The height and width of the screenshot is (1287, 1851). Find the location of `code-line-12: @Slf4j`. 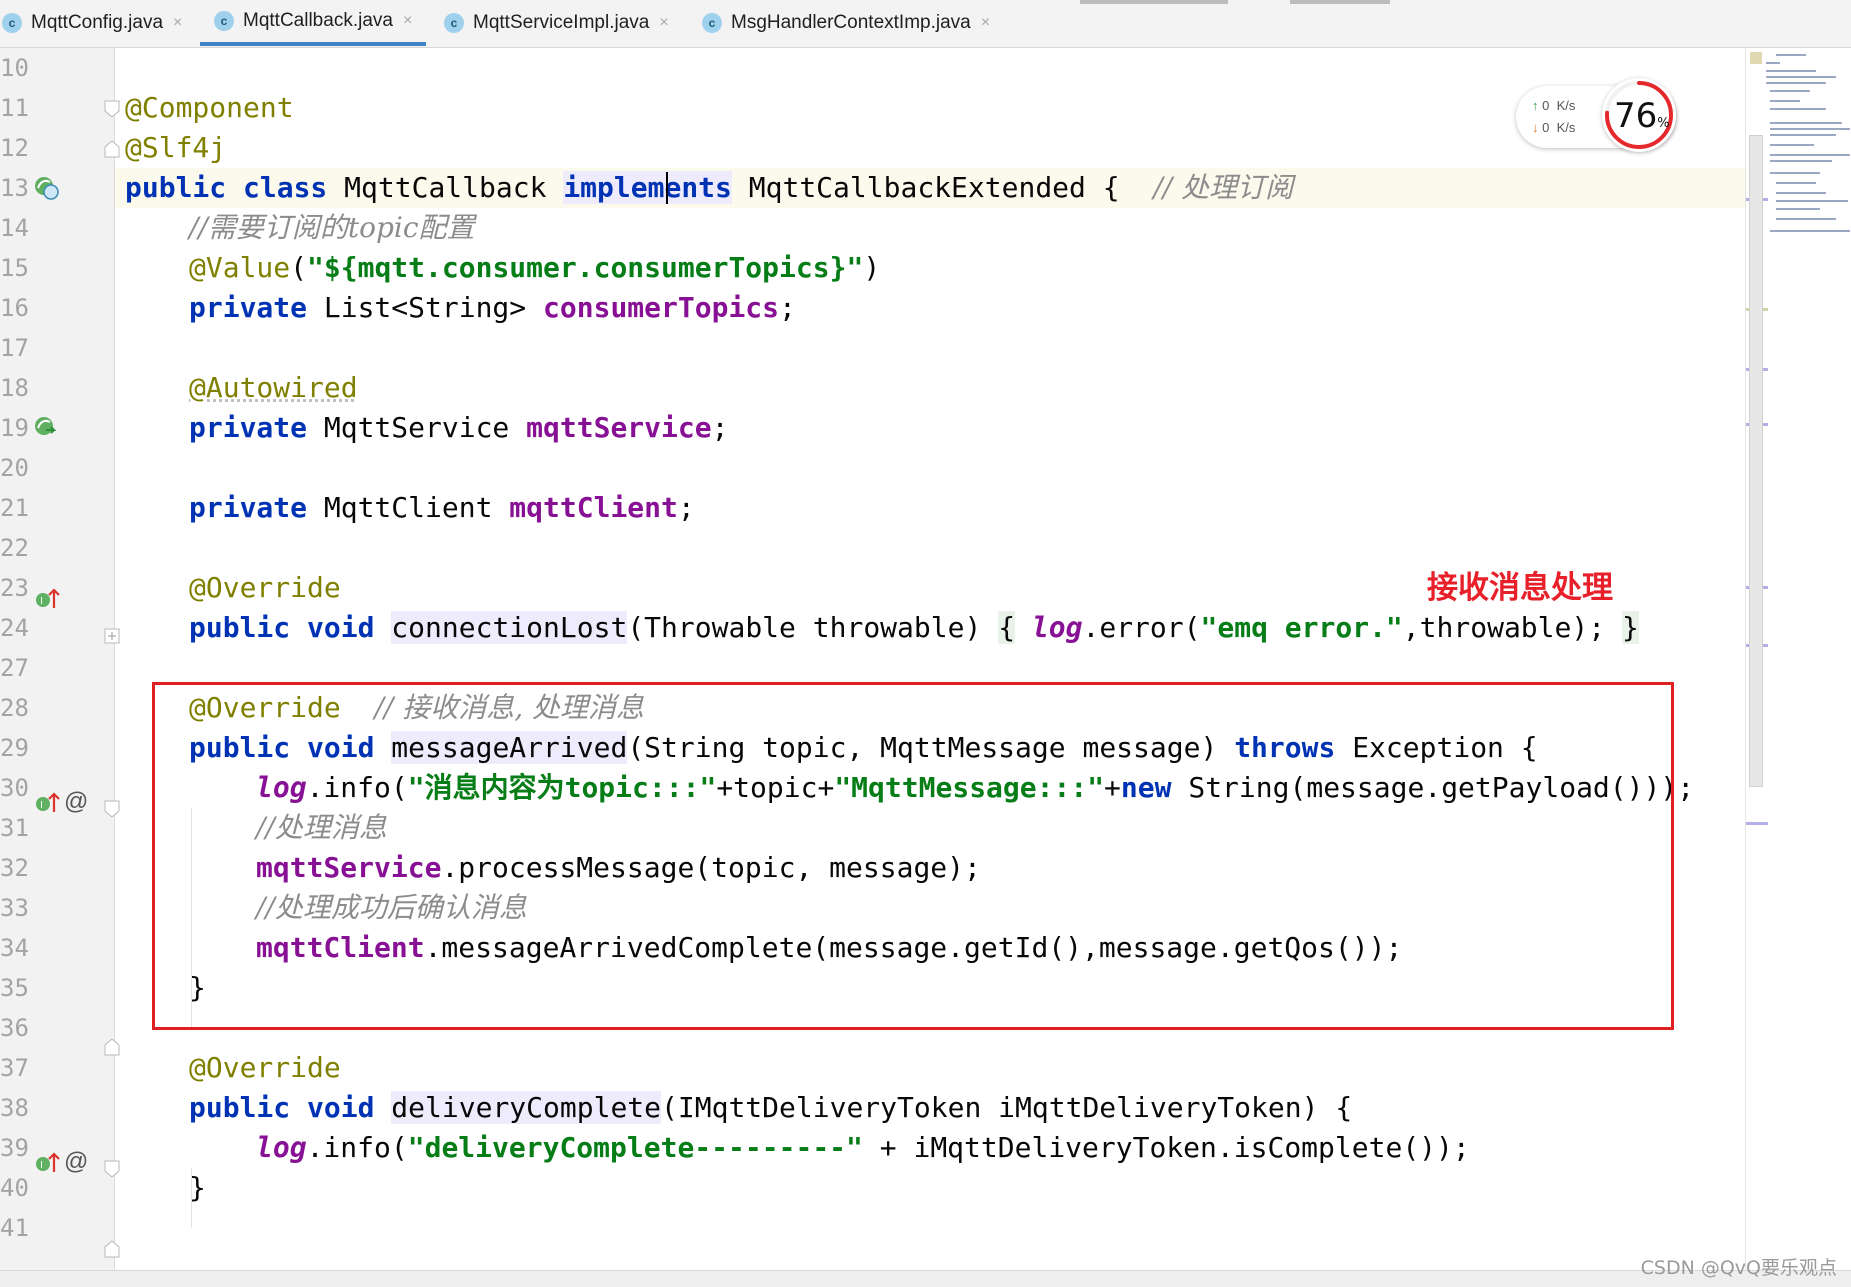

code-line-12: @Slf4j is located at coordinates (175, 148).